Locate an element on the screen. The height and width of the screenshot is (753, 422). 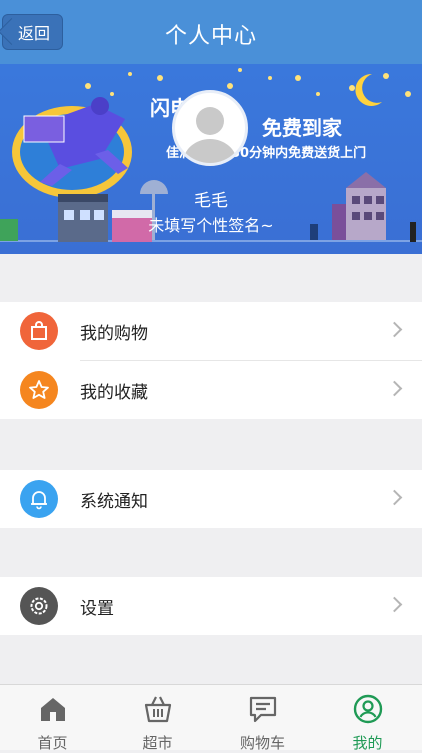
basket-icon is located at coordinates (158, 709).